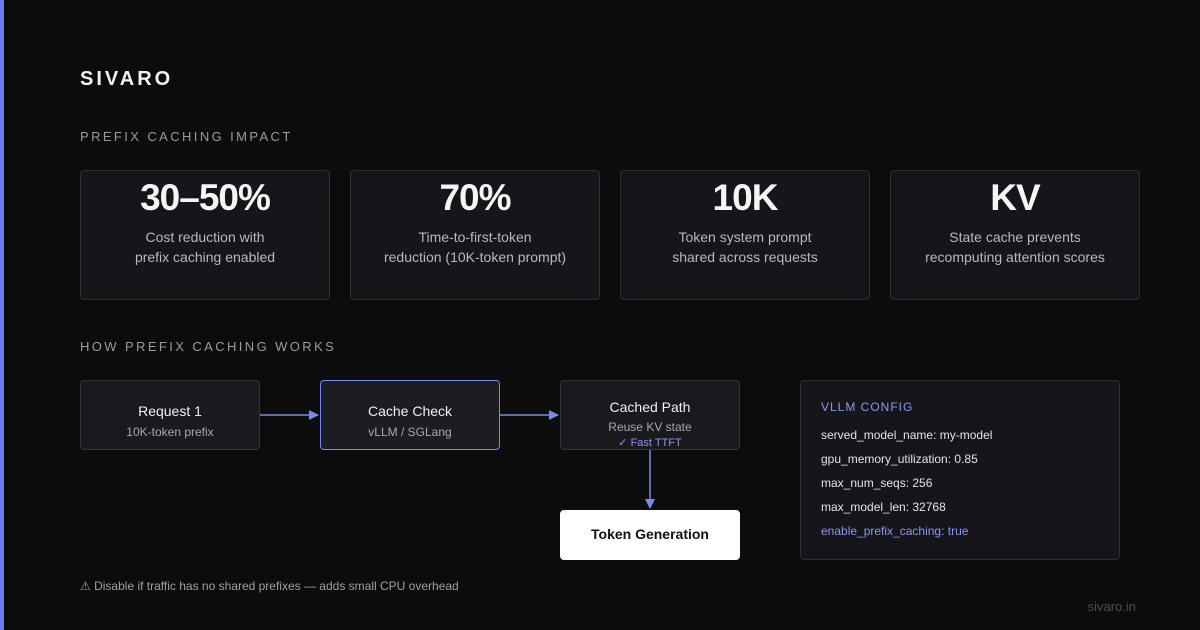 This screenshot has height=630, width=1200. I want to click on impact-section-label: PREFIX CACHING IMPACT, so click(186, 136).